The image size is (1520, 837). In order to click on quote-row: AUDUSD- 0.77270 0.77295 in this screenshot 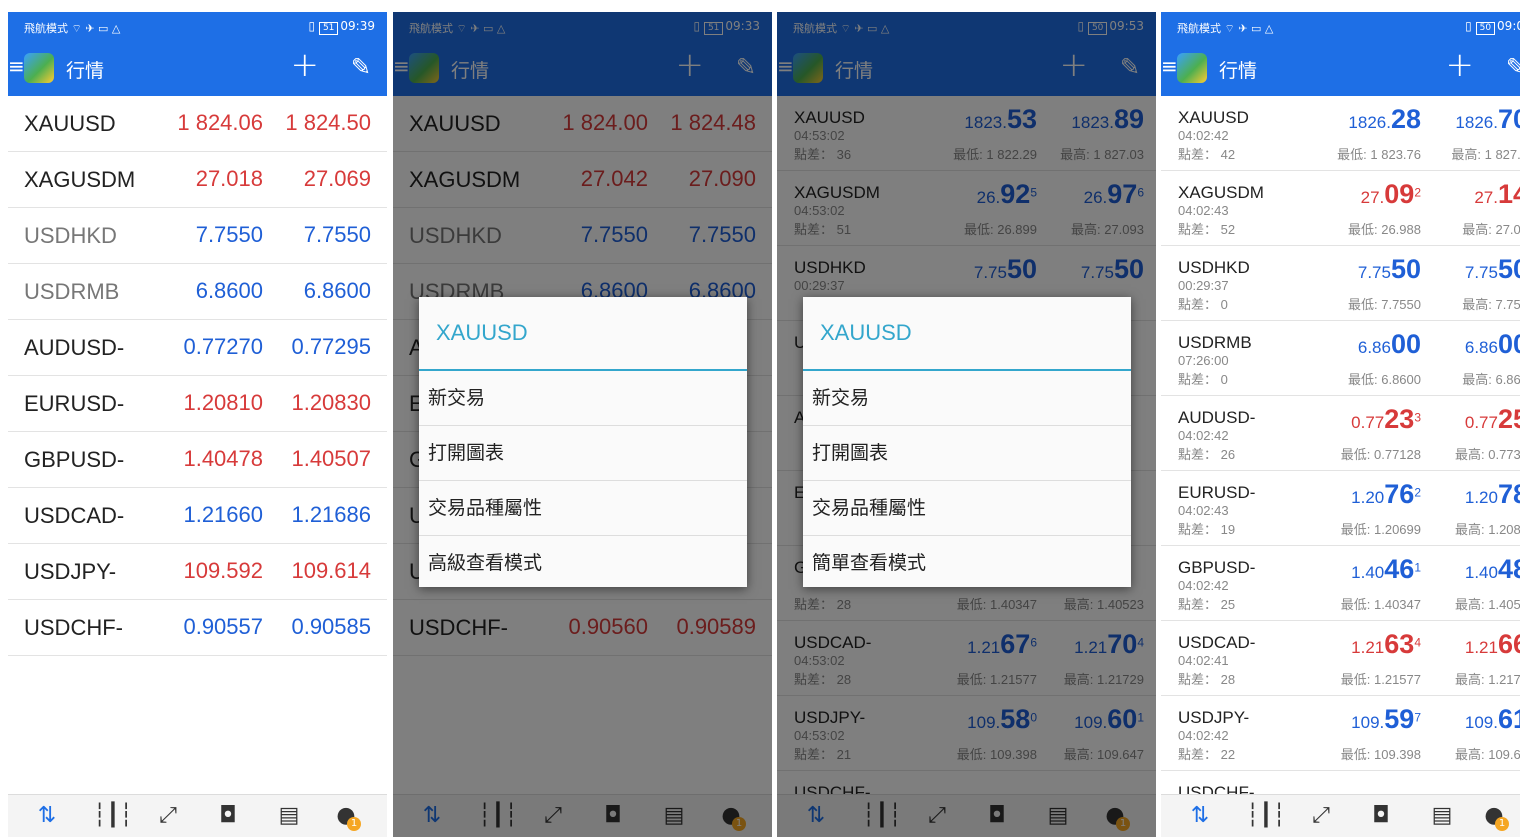, I will do `click(197, 348)`.